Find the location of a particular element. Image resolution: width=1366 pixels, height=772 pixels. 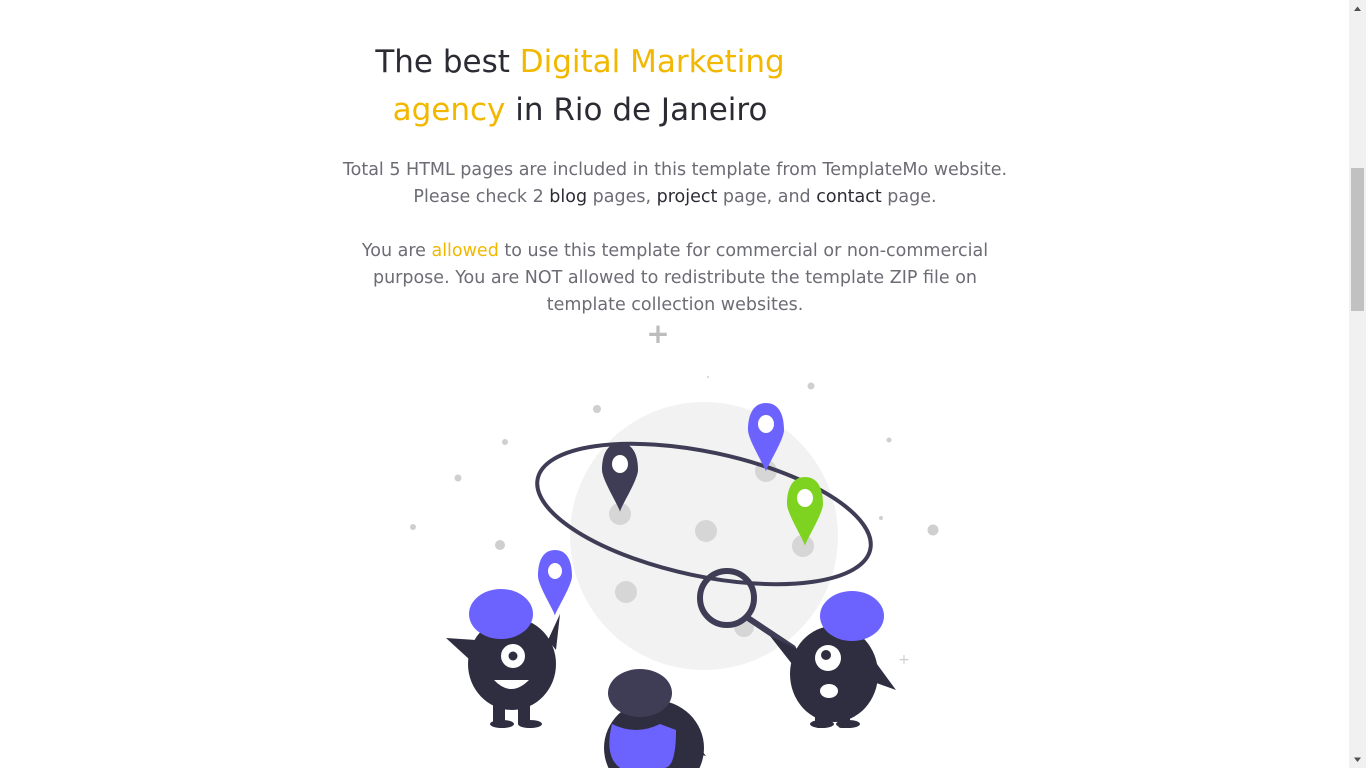

arrow-up-icon is located at coordinates (1357, 8).